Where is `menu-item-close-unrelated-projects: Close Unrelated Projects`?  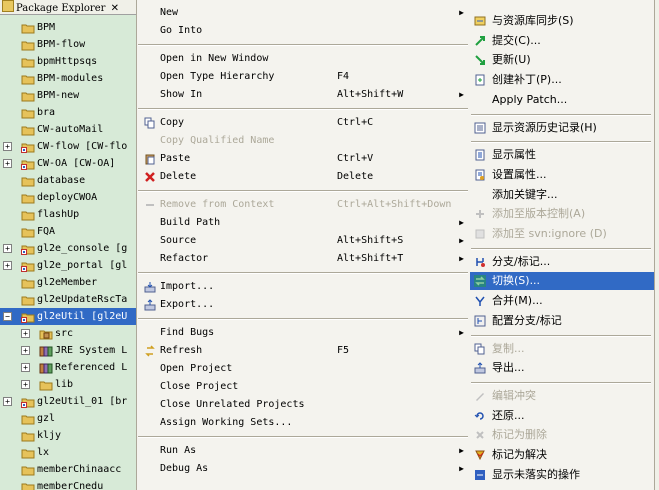 menu-item-close-unrelated-projects: Close Unrelated Projects is located at coordinates (303, 405).